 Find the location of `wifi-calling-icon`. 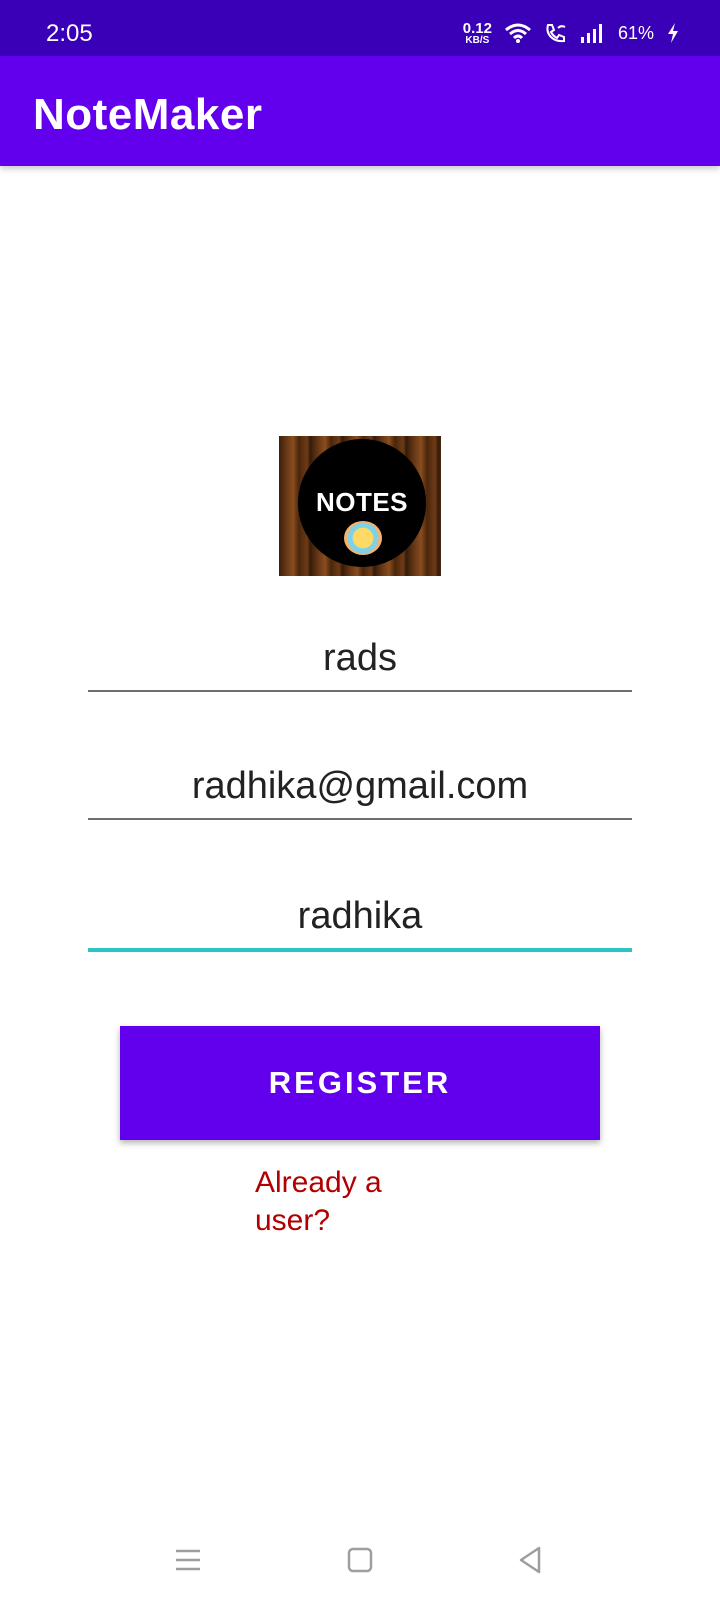

wifi-calling-icon is located at coordinates (556, 33).